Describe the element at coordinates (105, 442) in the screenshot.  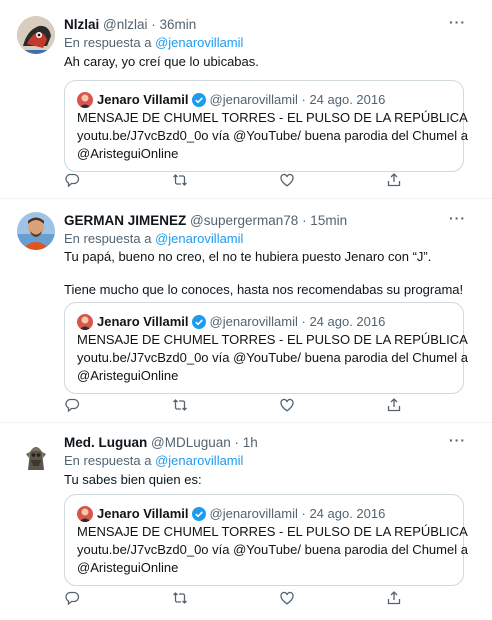
I see `author-name: Med. Luguan` at that location.